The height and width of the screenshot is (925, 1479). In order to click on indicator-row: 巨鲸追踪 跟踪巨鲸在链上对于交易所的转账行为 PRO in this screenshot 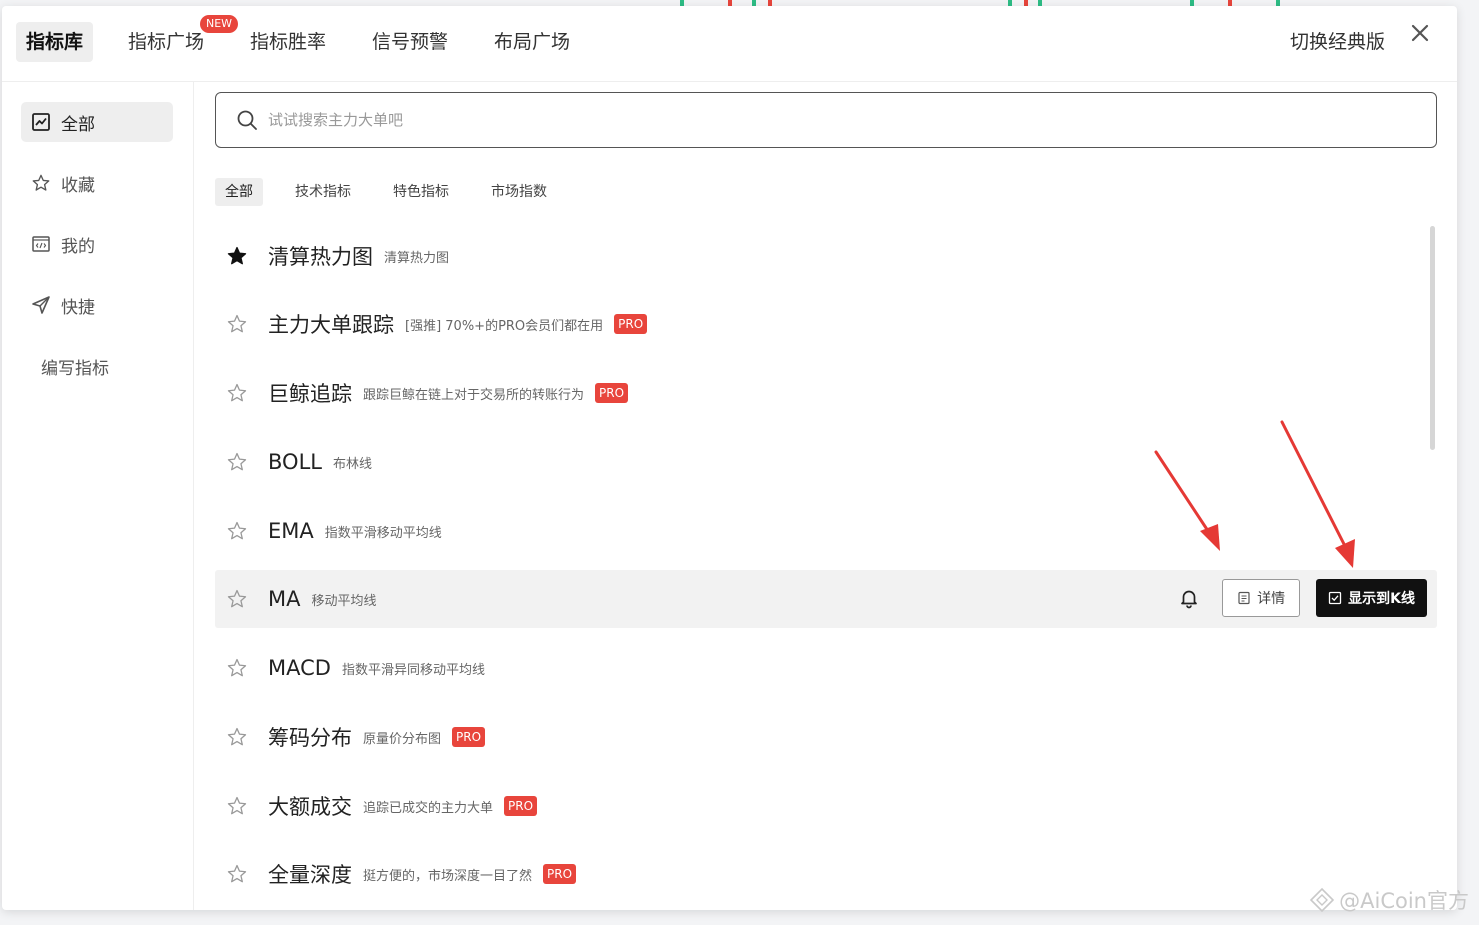, I will do `click(826, 393)`.